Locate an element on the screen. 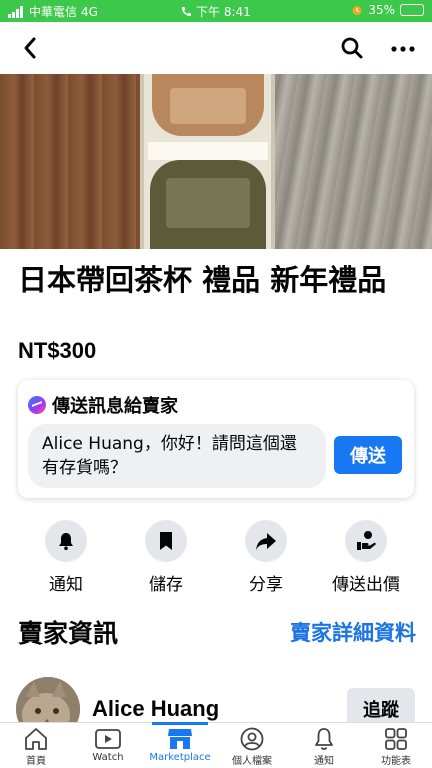 The width and height of the screenshot is (432, 768). nav-home-label: 首頁 is located at coordinates (36, 761).